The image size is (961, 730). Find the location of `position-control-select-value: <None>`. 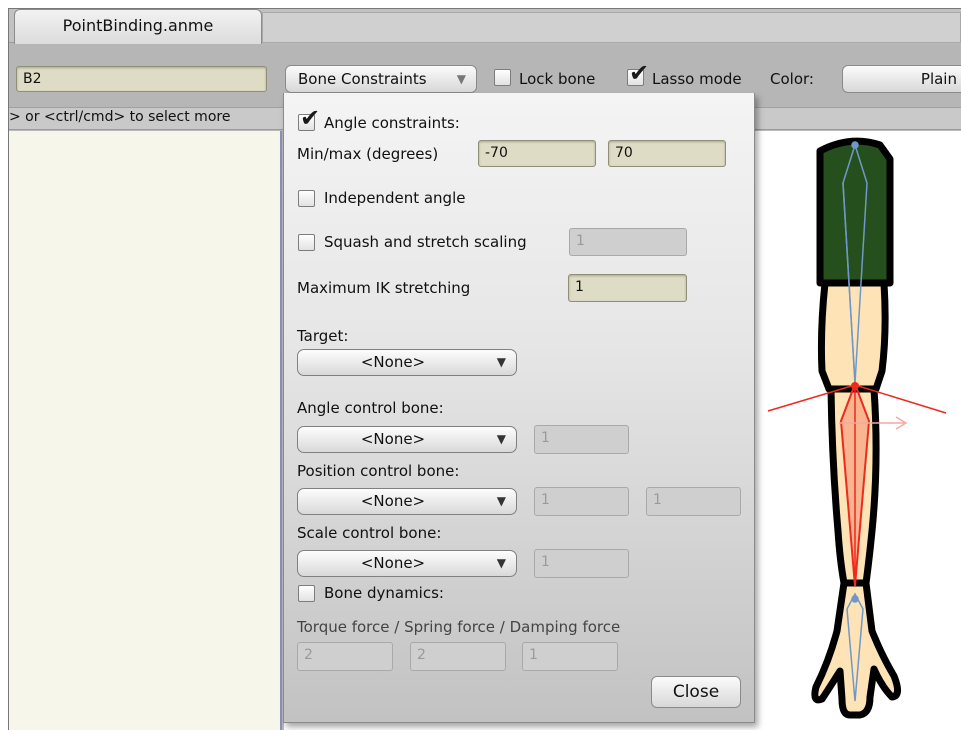

position-control-select-value: <None> is located at coordinates (393, 501).